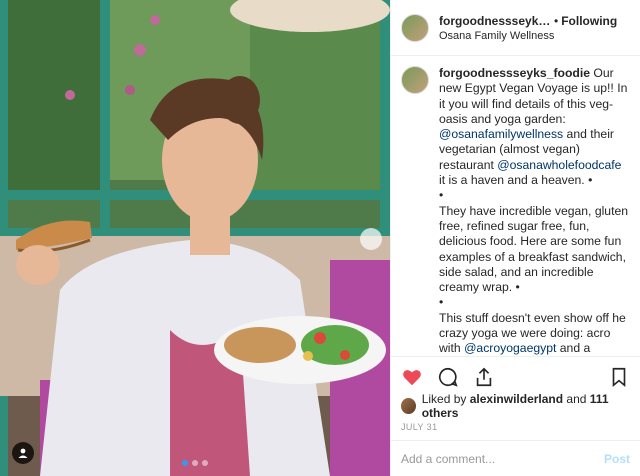 This screenshot has height=476, width=640. Describe the element at coordinates (495, 21) in the screenshot. I see `header-username-link: forgoodnessseyks_foodie` at that location.